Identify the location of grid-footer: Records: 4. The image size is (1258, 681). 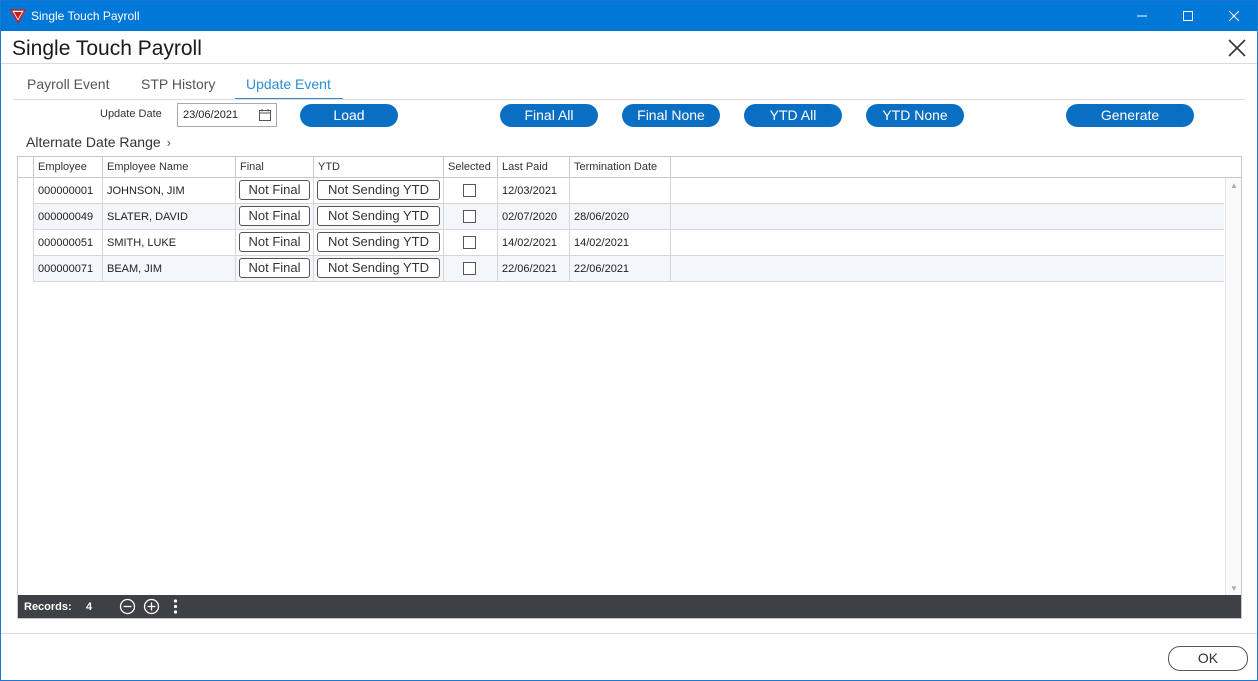
(629, 606).